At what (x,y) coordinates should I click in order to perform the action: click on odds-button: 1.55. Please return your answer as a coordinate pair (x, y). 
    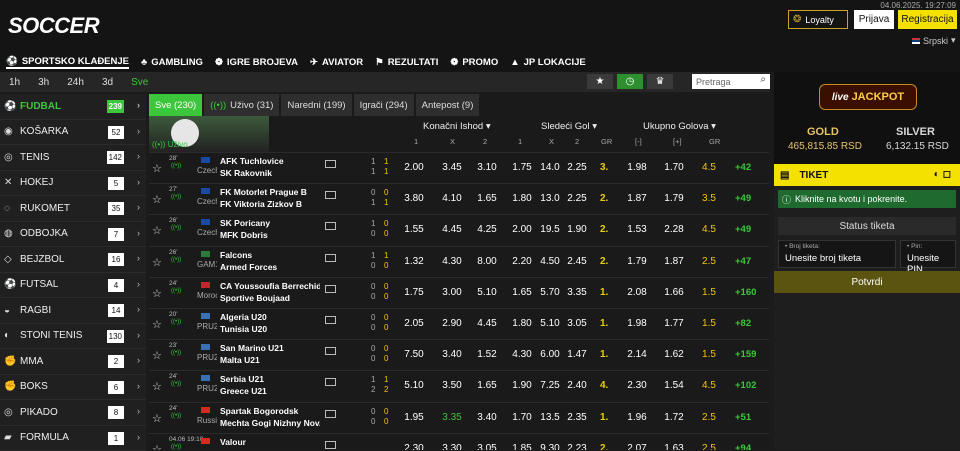
    Looking at the image, I should click on (414, 229).